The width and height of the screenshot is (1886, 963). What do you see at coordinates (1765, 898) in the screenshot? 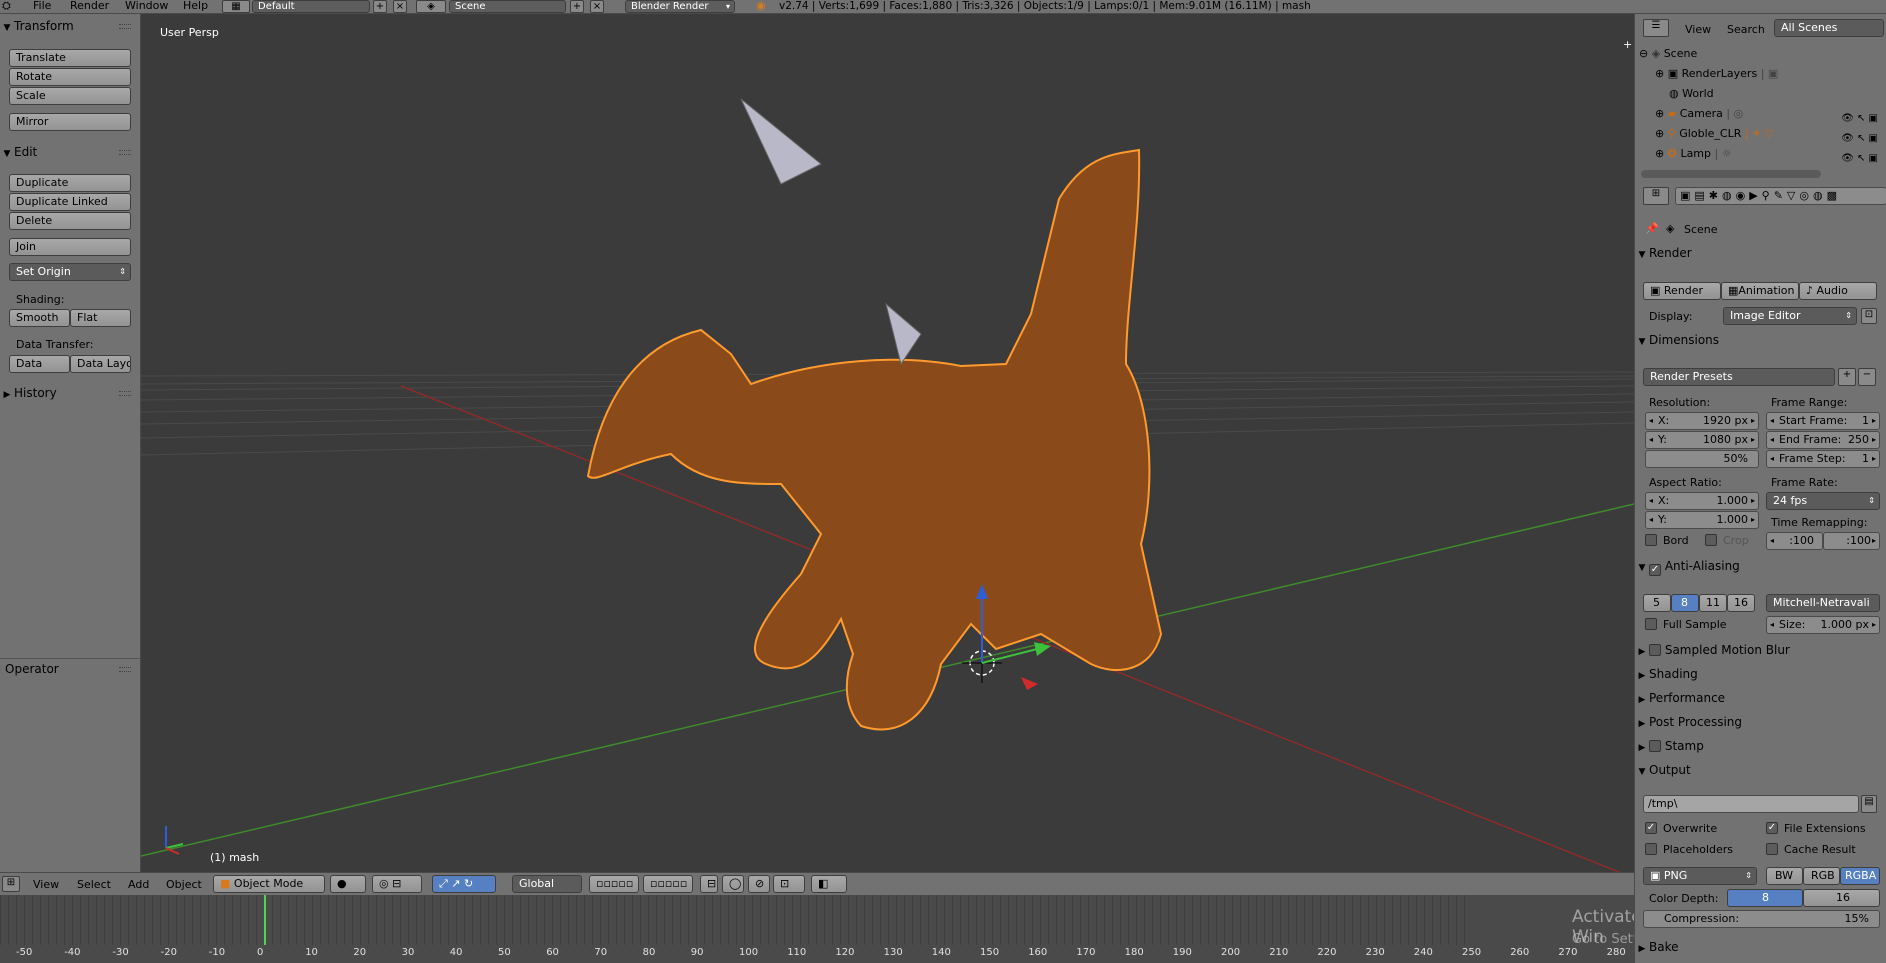
I see `depth-8-button: 8` at bounding box center [1765, 898].